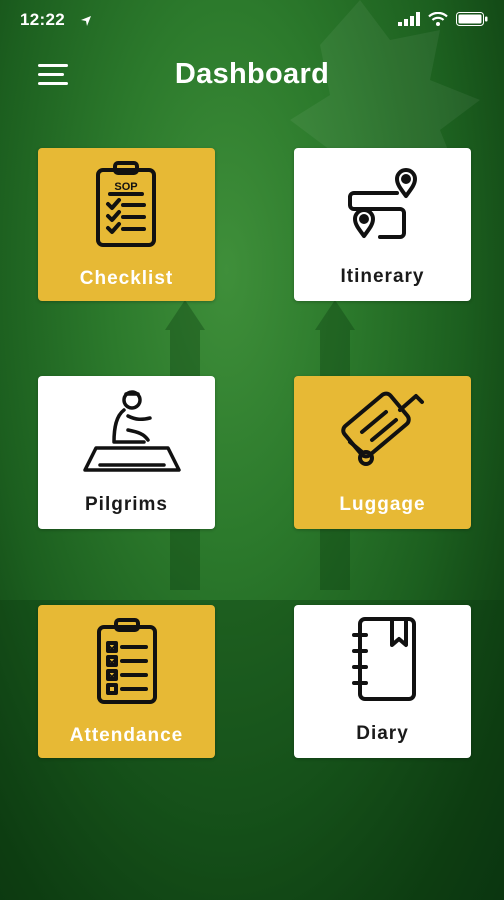 The width and height of the screenshot is (504, 900). What do you see at coordinates (409, 21) in the screenshot?
I see `cellular-signal-icon` at bounding box center [409, 21].